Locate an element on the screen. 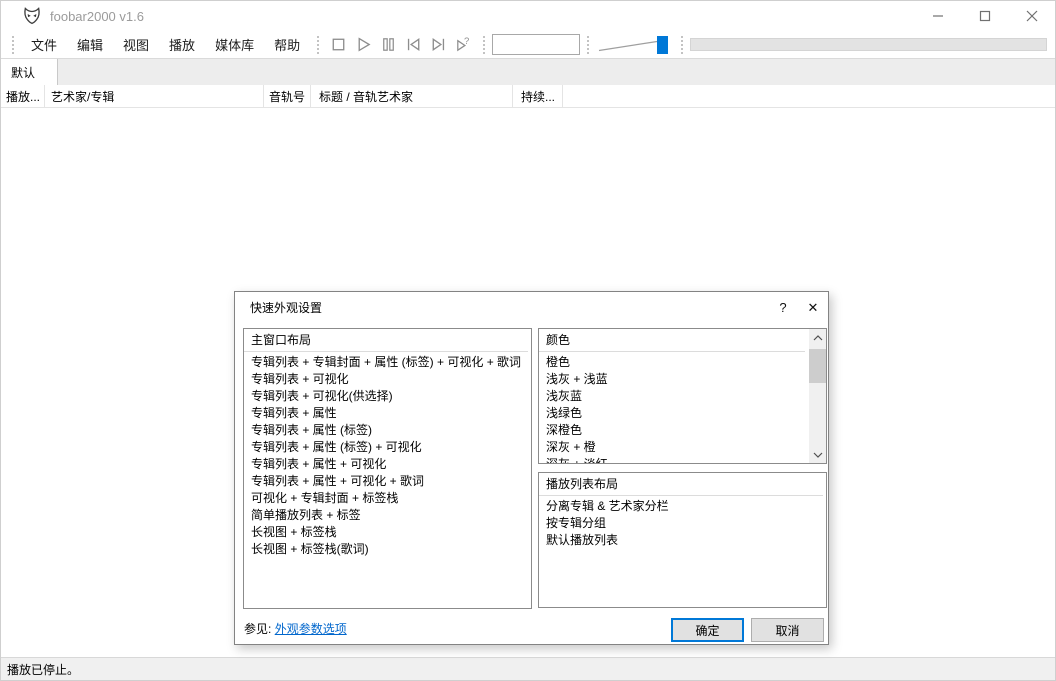  column-track-number: 音轨号 is located at coordinates (287, 96).